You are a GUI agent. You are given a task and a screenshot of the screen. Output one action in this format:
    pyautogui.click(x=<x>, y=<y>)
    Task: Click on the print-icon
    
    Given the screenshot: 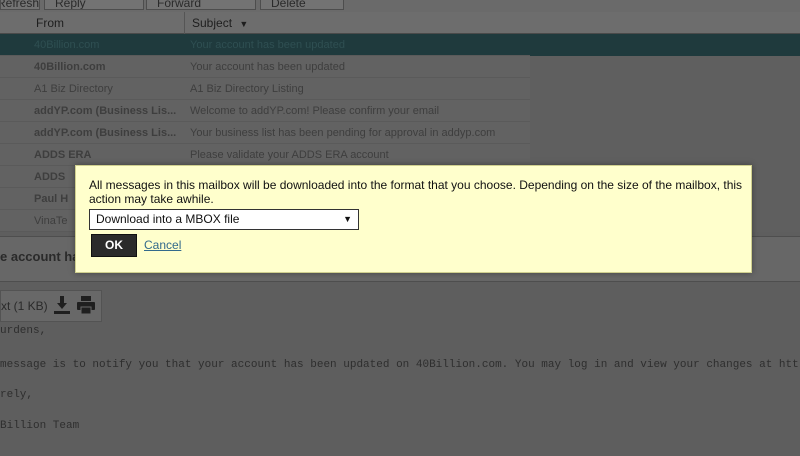 What is the action you would take?
    pyautogui.click(x=86, y=306)
    